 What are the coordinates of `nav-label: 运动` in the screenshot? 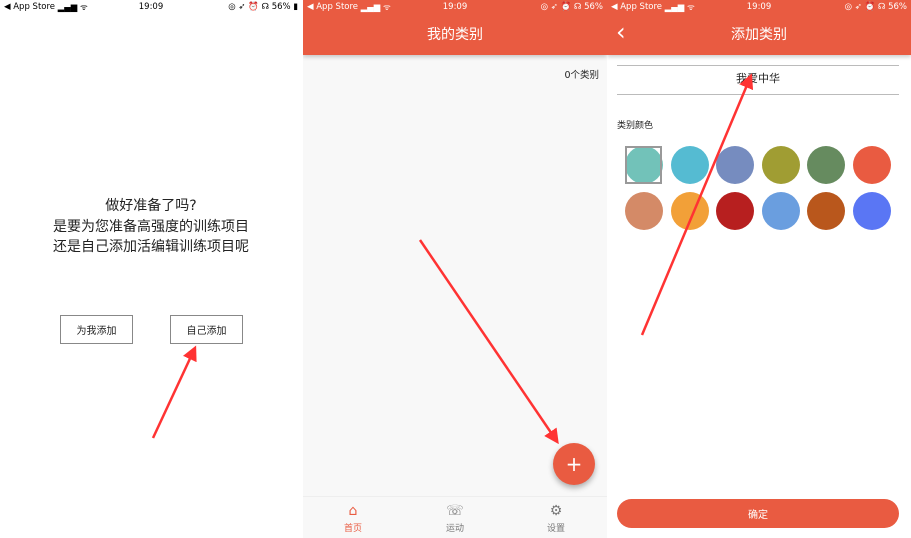 It's located at (454, 529).